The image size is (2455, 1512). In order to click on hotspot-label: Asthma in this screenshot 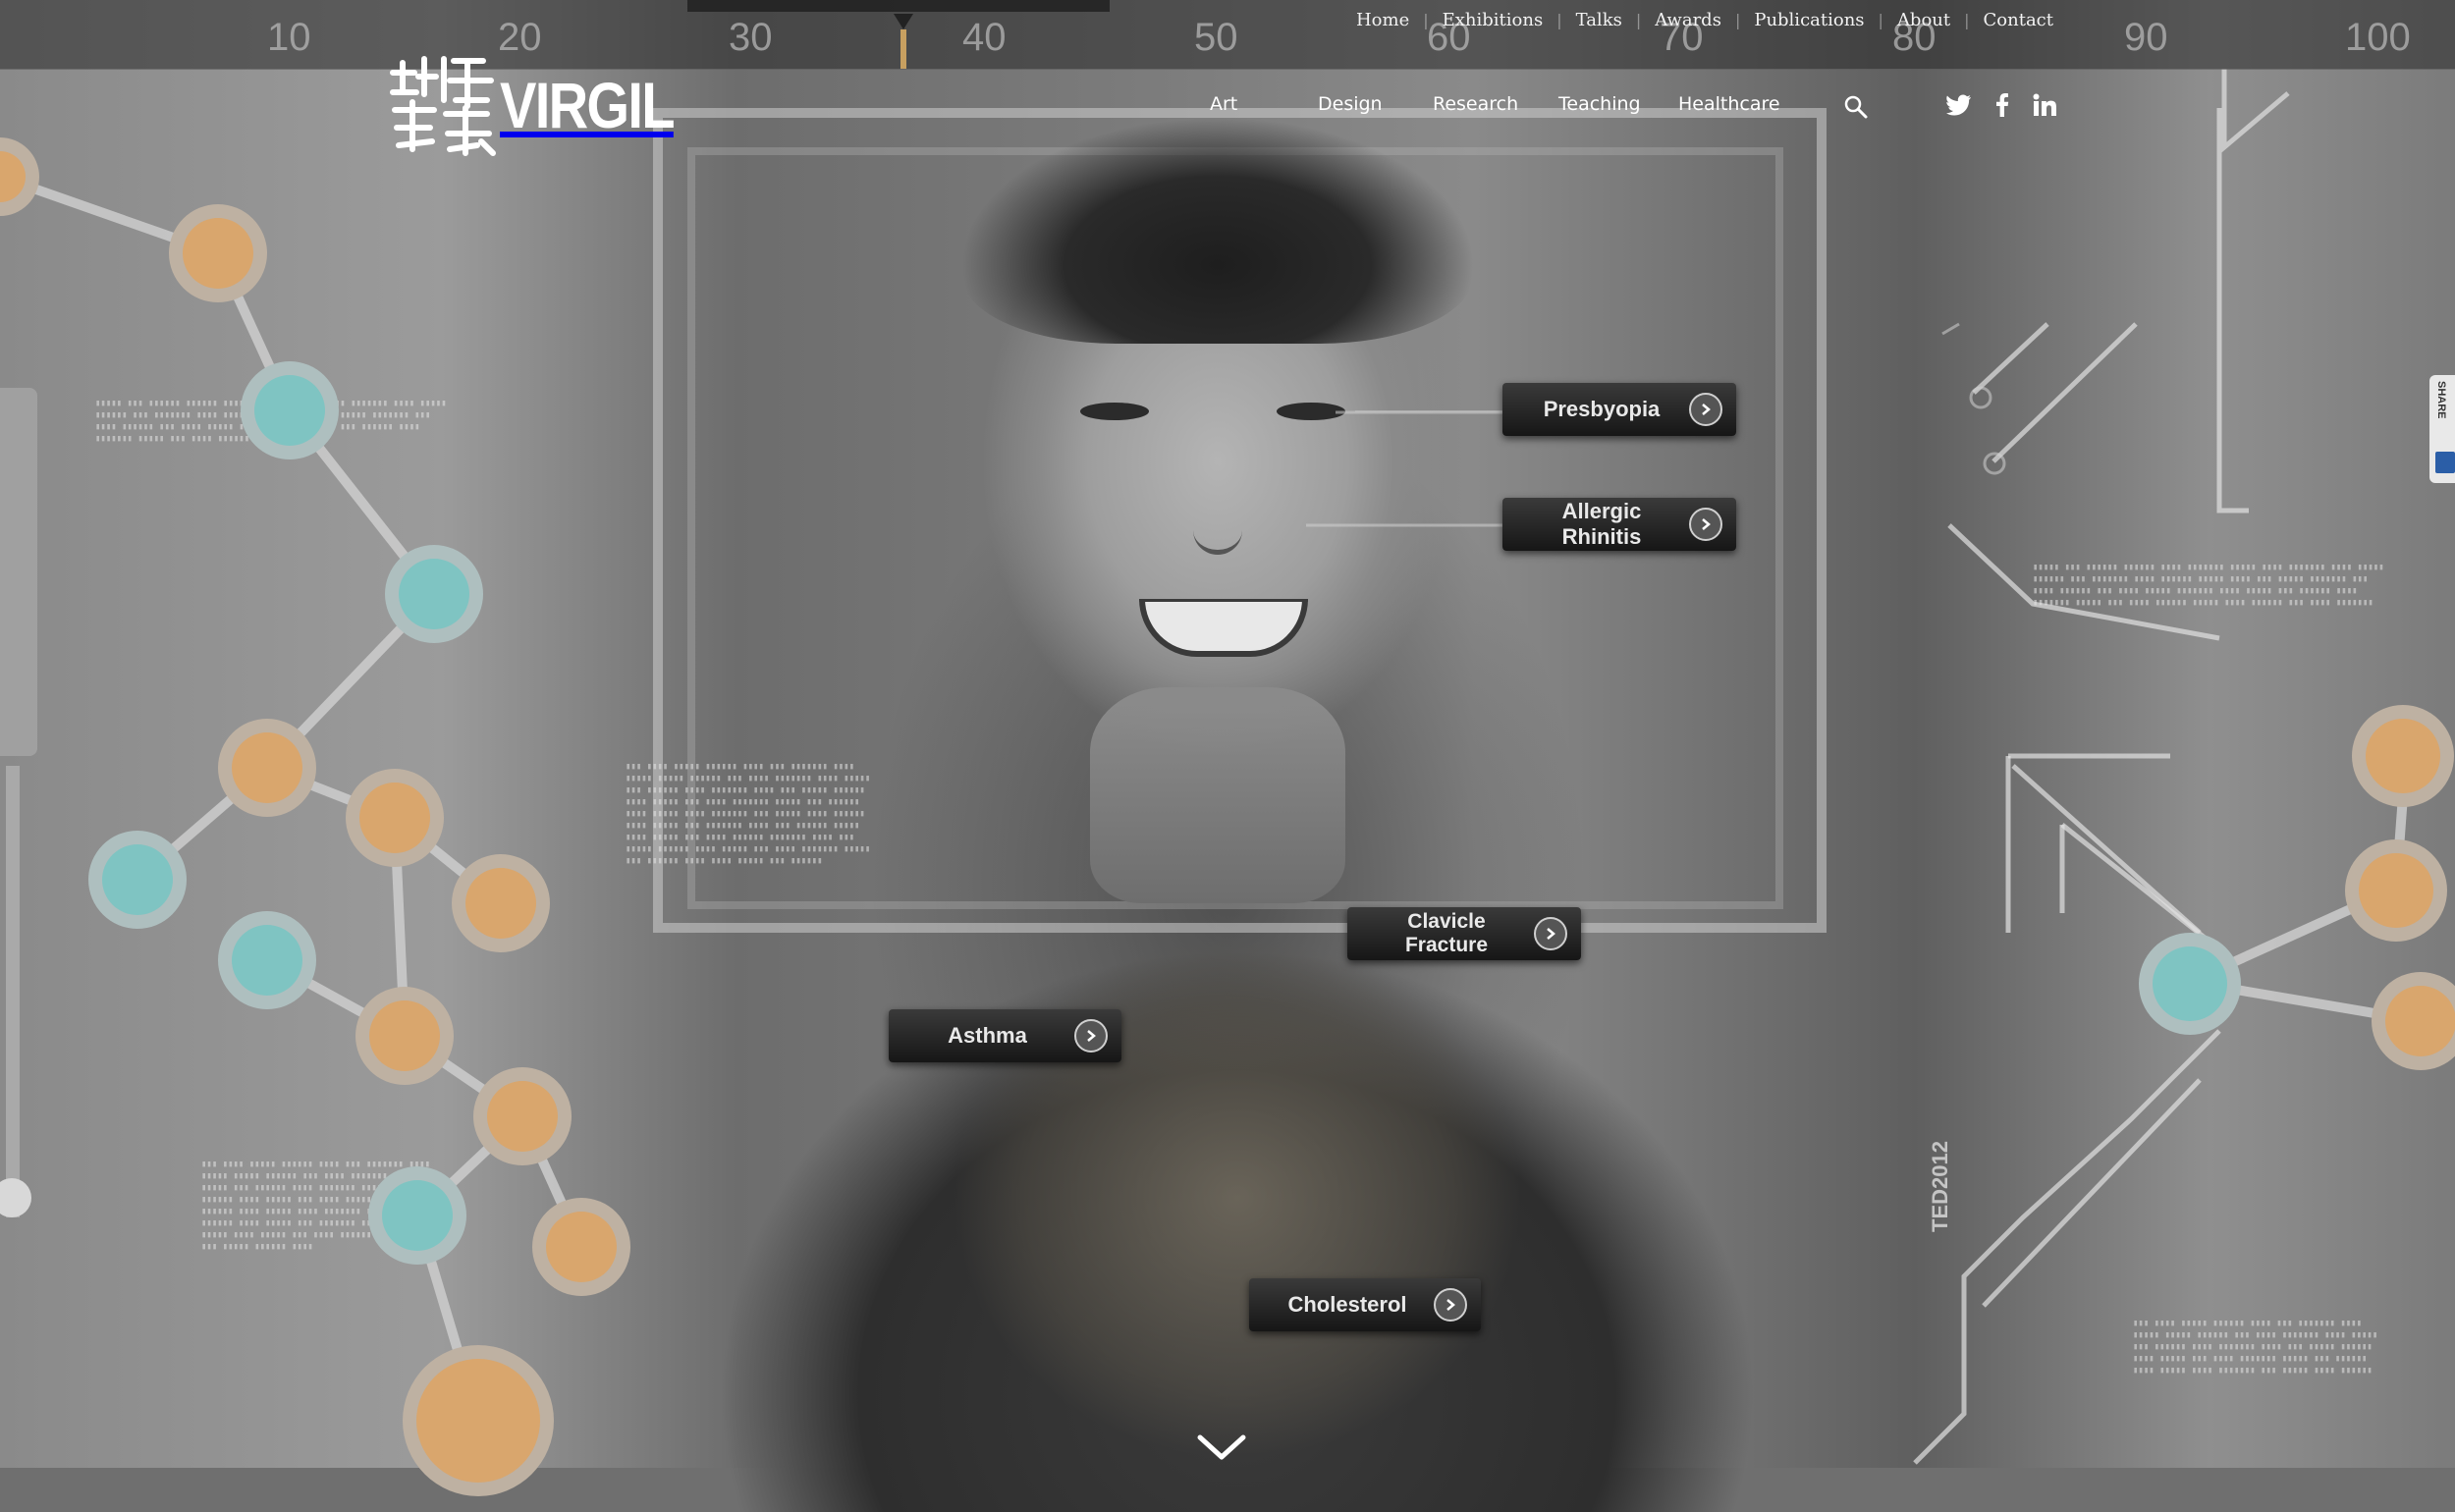, I will do `click(987, 1036)`.